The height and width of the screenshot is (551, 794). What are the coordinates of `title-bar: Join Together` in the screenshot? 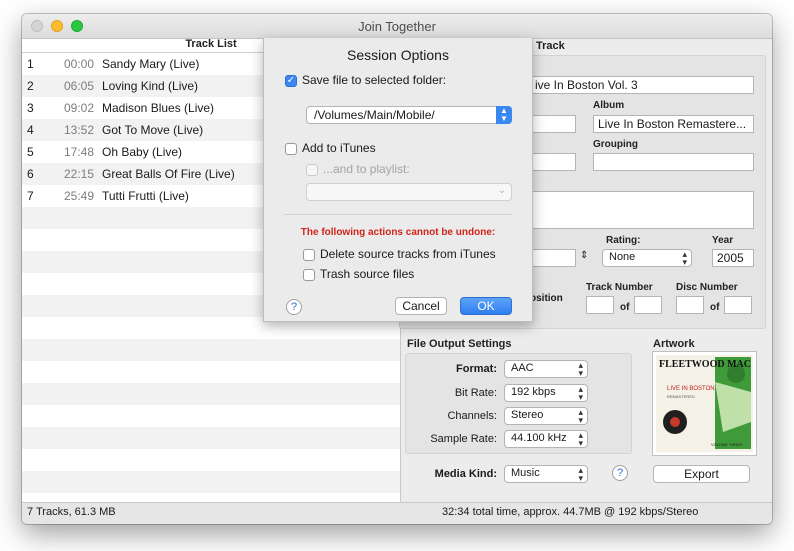 It's located at (397, 26).